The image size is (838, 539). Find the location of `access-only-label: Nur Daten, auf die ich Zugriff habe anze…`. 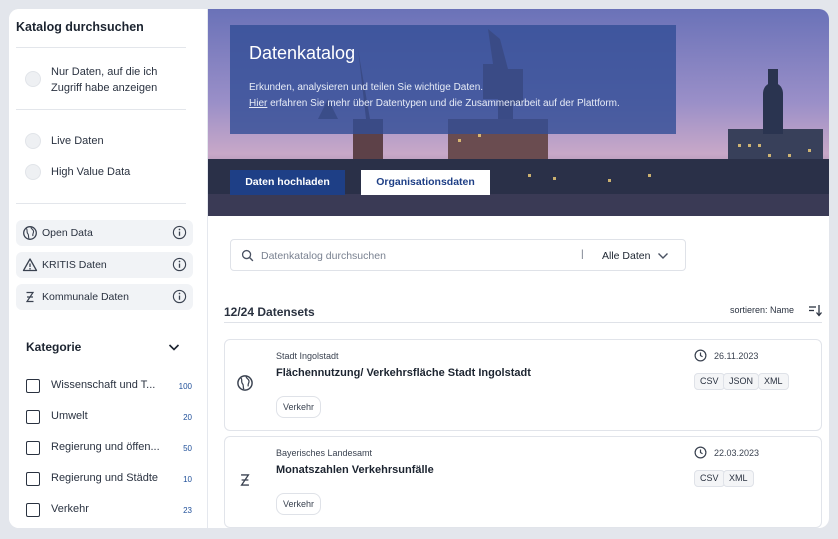

access-only-label: Nur Daten, auf die ich Zugriff habe anze… is located at coordinates (104, 80).